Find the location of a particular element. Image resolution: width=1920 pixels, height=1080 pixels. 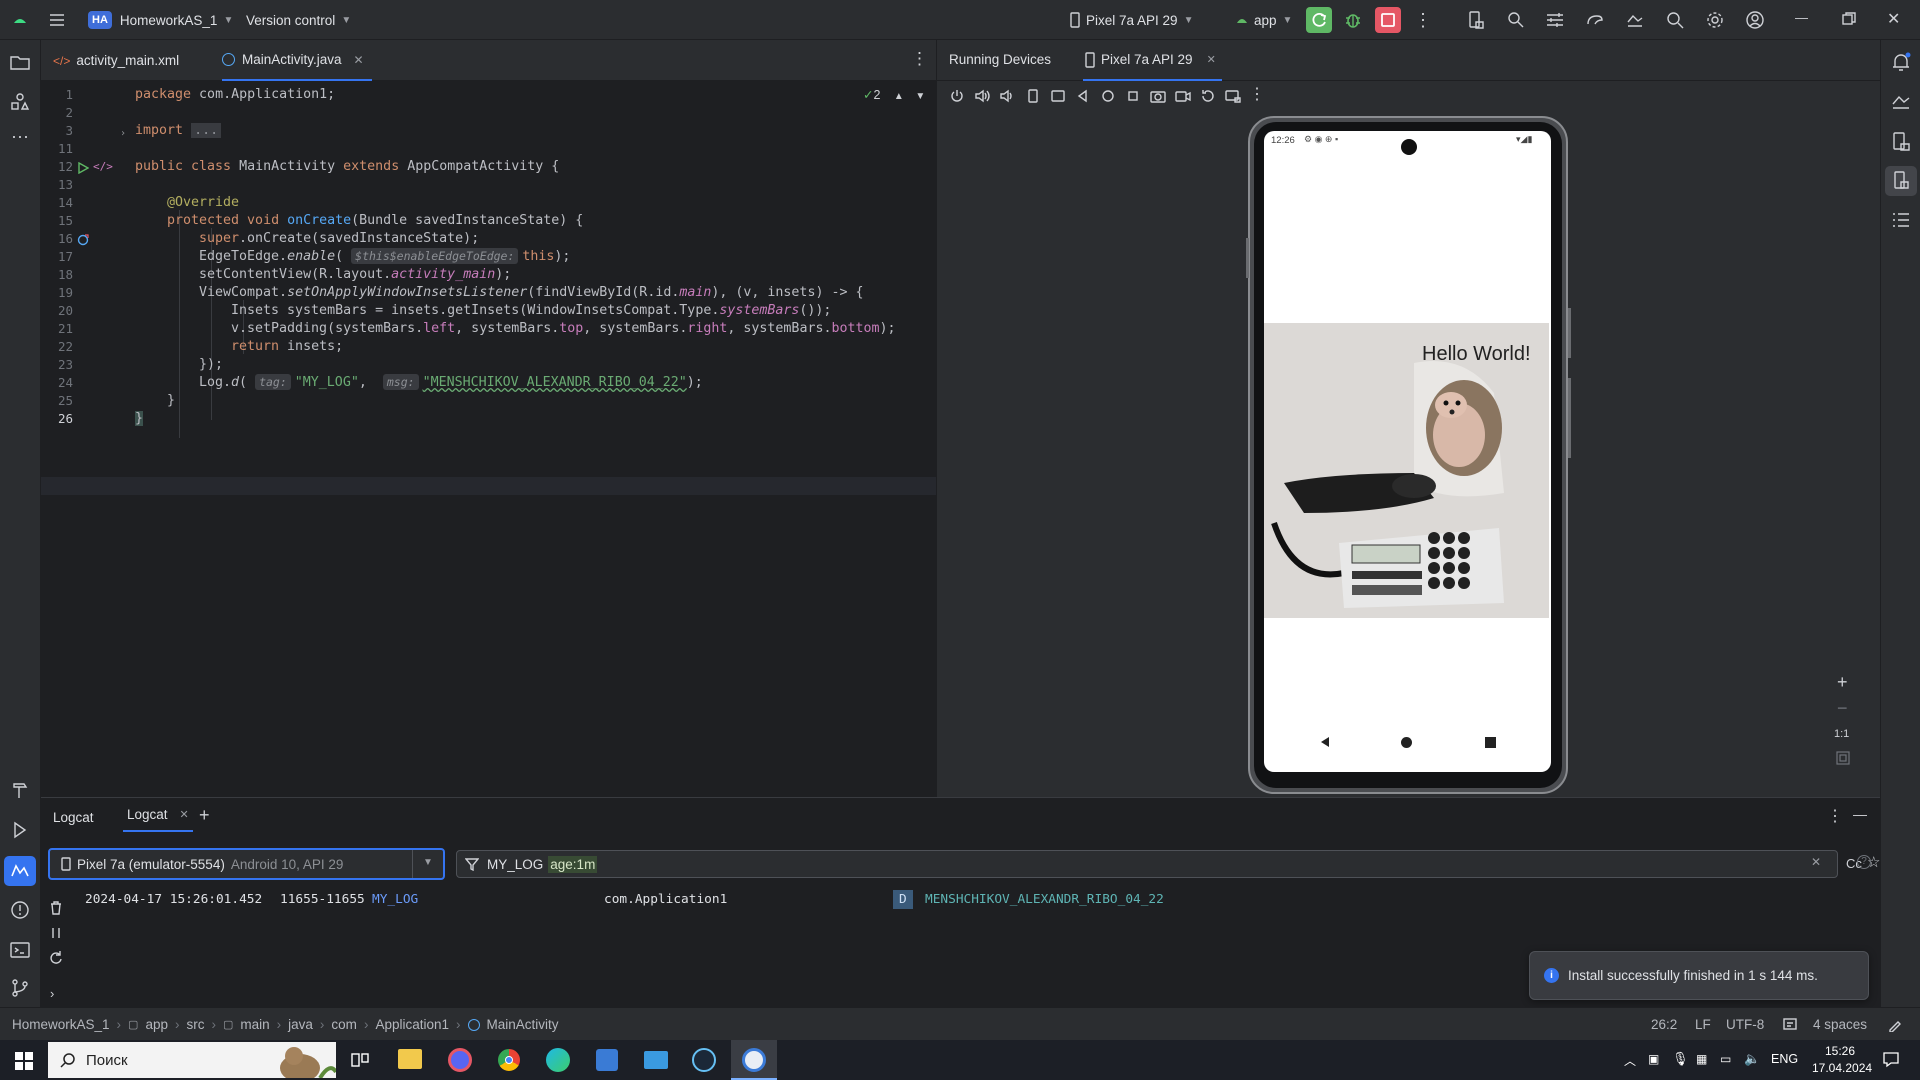

tab-device: Pixel 7a API 29 ✕ is located at coordinates (1152, 60).